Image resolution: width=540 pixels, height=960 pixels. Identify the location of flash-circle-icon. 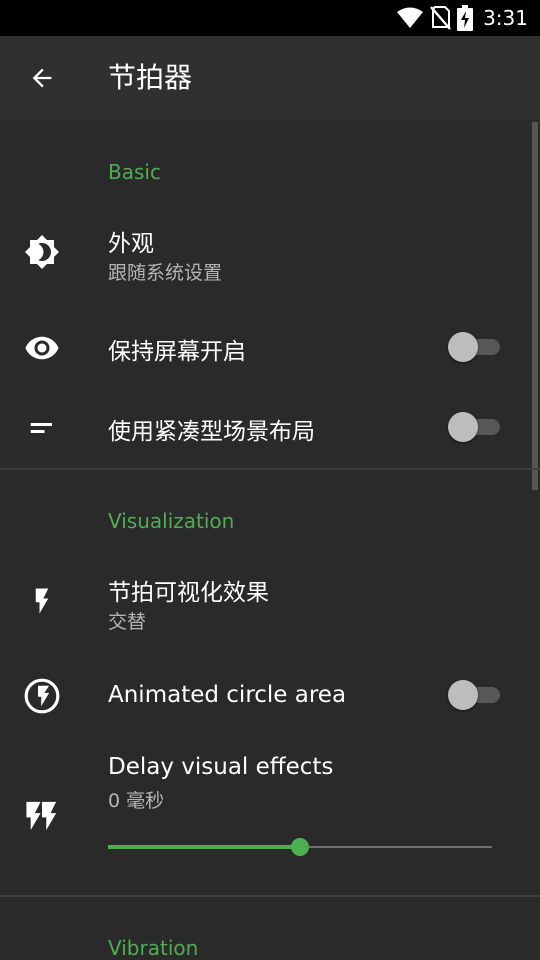
(42, 696).